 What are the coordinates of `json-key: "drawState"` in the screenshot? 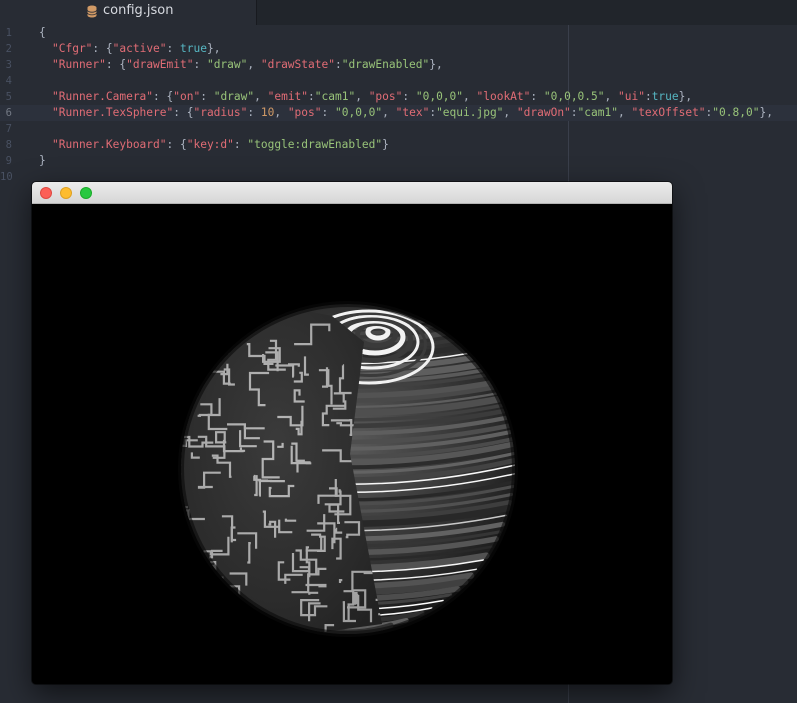 It's located at (297, 64).